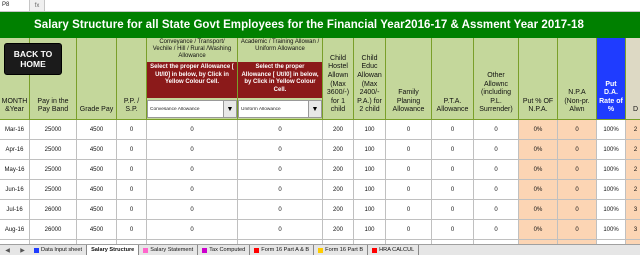  Describe the element at coordinates (224, 250) in the screenshot. I see `sheet-tab: Tax Computed` at that location.